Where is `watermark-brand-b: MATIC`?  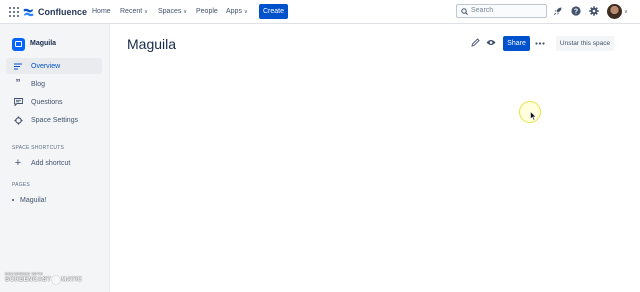
watermark-brand-b: MATIC is located at coordinates (72, 280).